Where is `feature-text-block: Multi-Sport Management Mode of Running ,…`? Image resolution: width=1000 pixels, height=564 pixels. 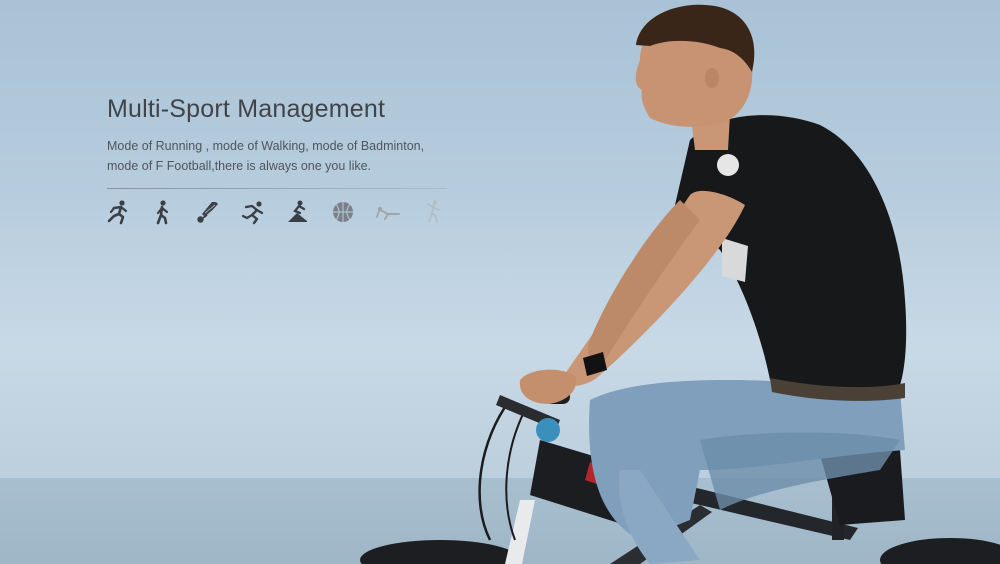
feature-text-block: Multi-Sport Management Mode of Running ,… is located at coordinates (287, 134).